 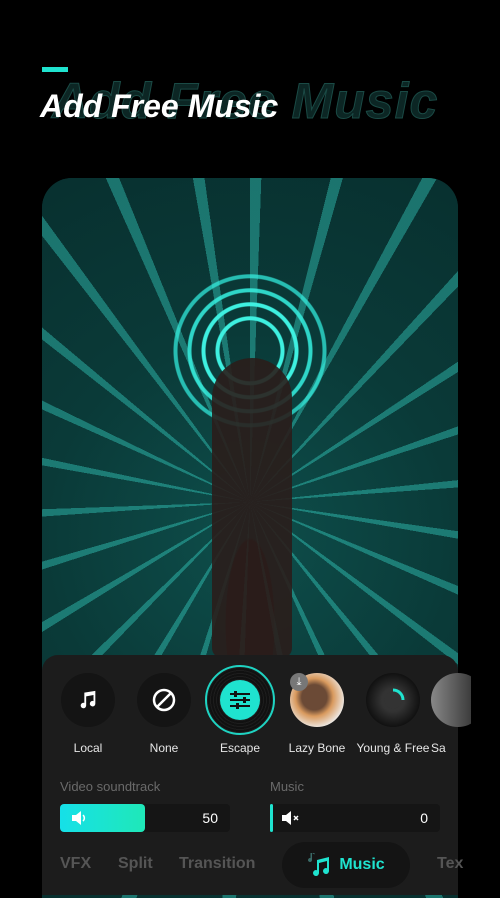 What do you see at coordinates (88, 714) in the screenshot?
I see `music-item-local: Local` at bounding box center [88, 714].